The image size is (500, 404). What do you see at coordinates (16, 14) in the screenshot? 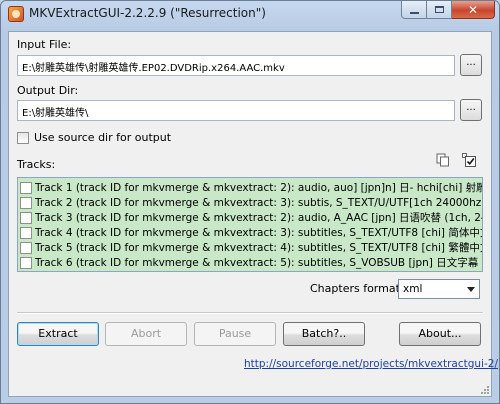
I see `app-icon` at bounding box center [16, 14].